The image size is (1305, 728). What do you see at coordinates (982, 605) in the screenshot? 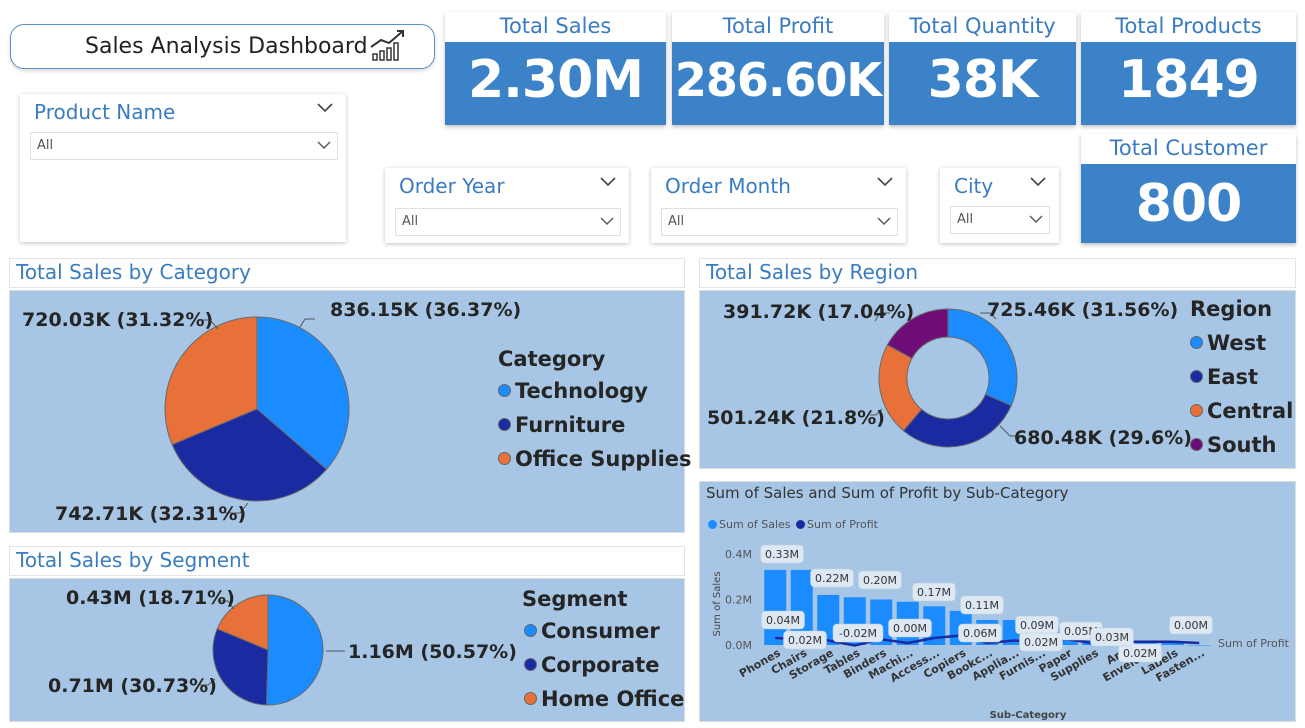
I see `data-label: 0.11M` at bounding box center [982, 605].